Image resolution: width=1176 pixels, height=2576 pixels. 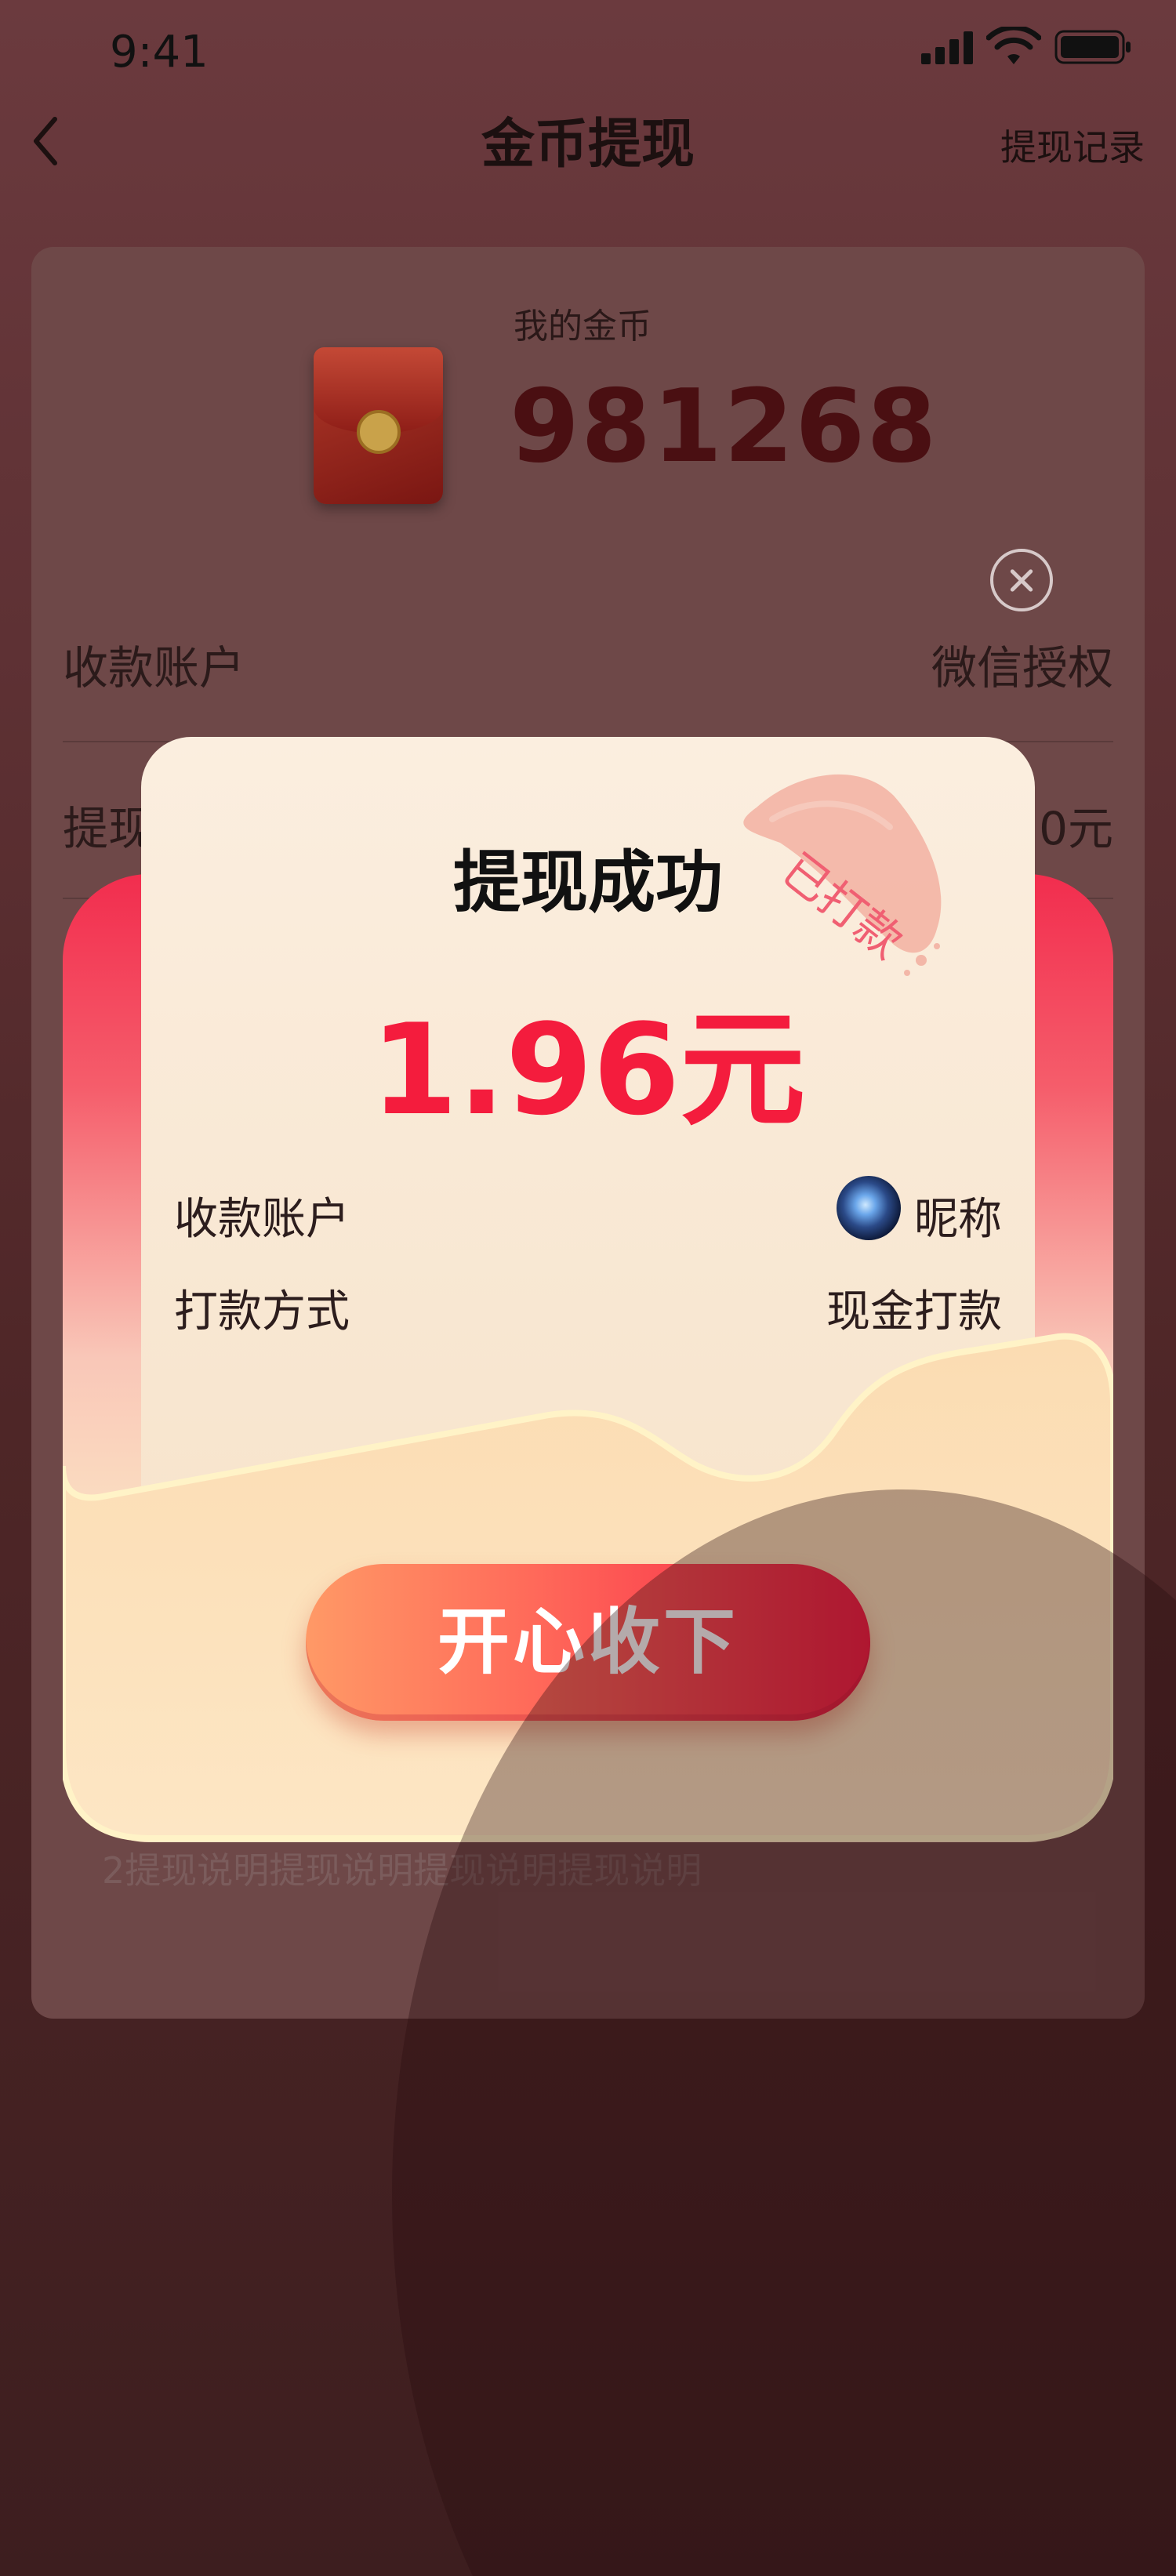 What do you see at coordinates (262, 1220) in the screenshot?
I see `receive-account-label: 收款账户` at bounding box center [262, 1220].